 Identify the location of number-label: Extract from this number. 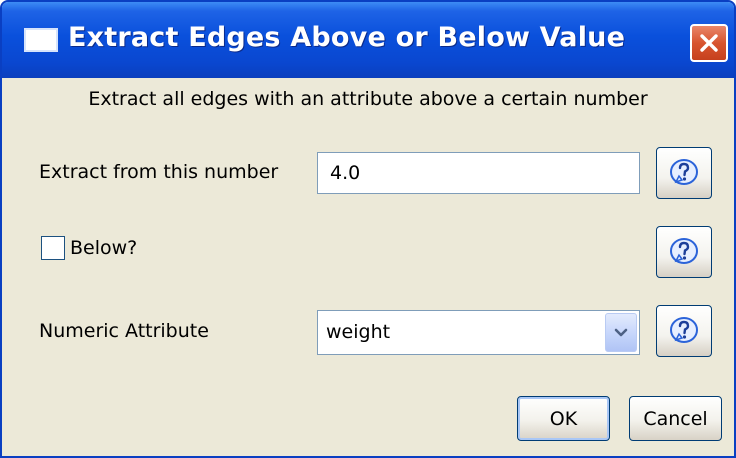
(159, 172).